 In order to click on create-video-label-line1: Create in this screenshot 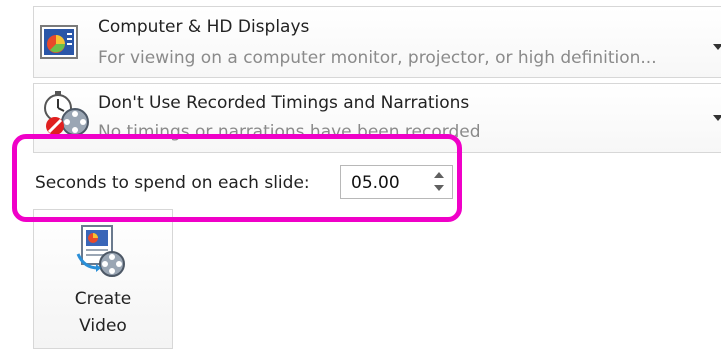, I will do `click(103, 299)`.